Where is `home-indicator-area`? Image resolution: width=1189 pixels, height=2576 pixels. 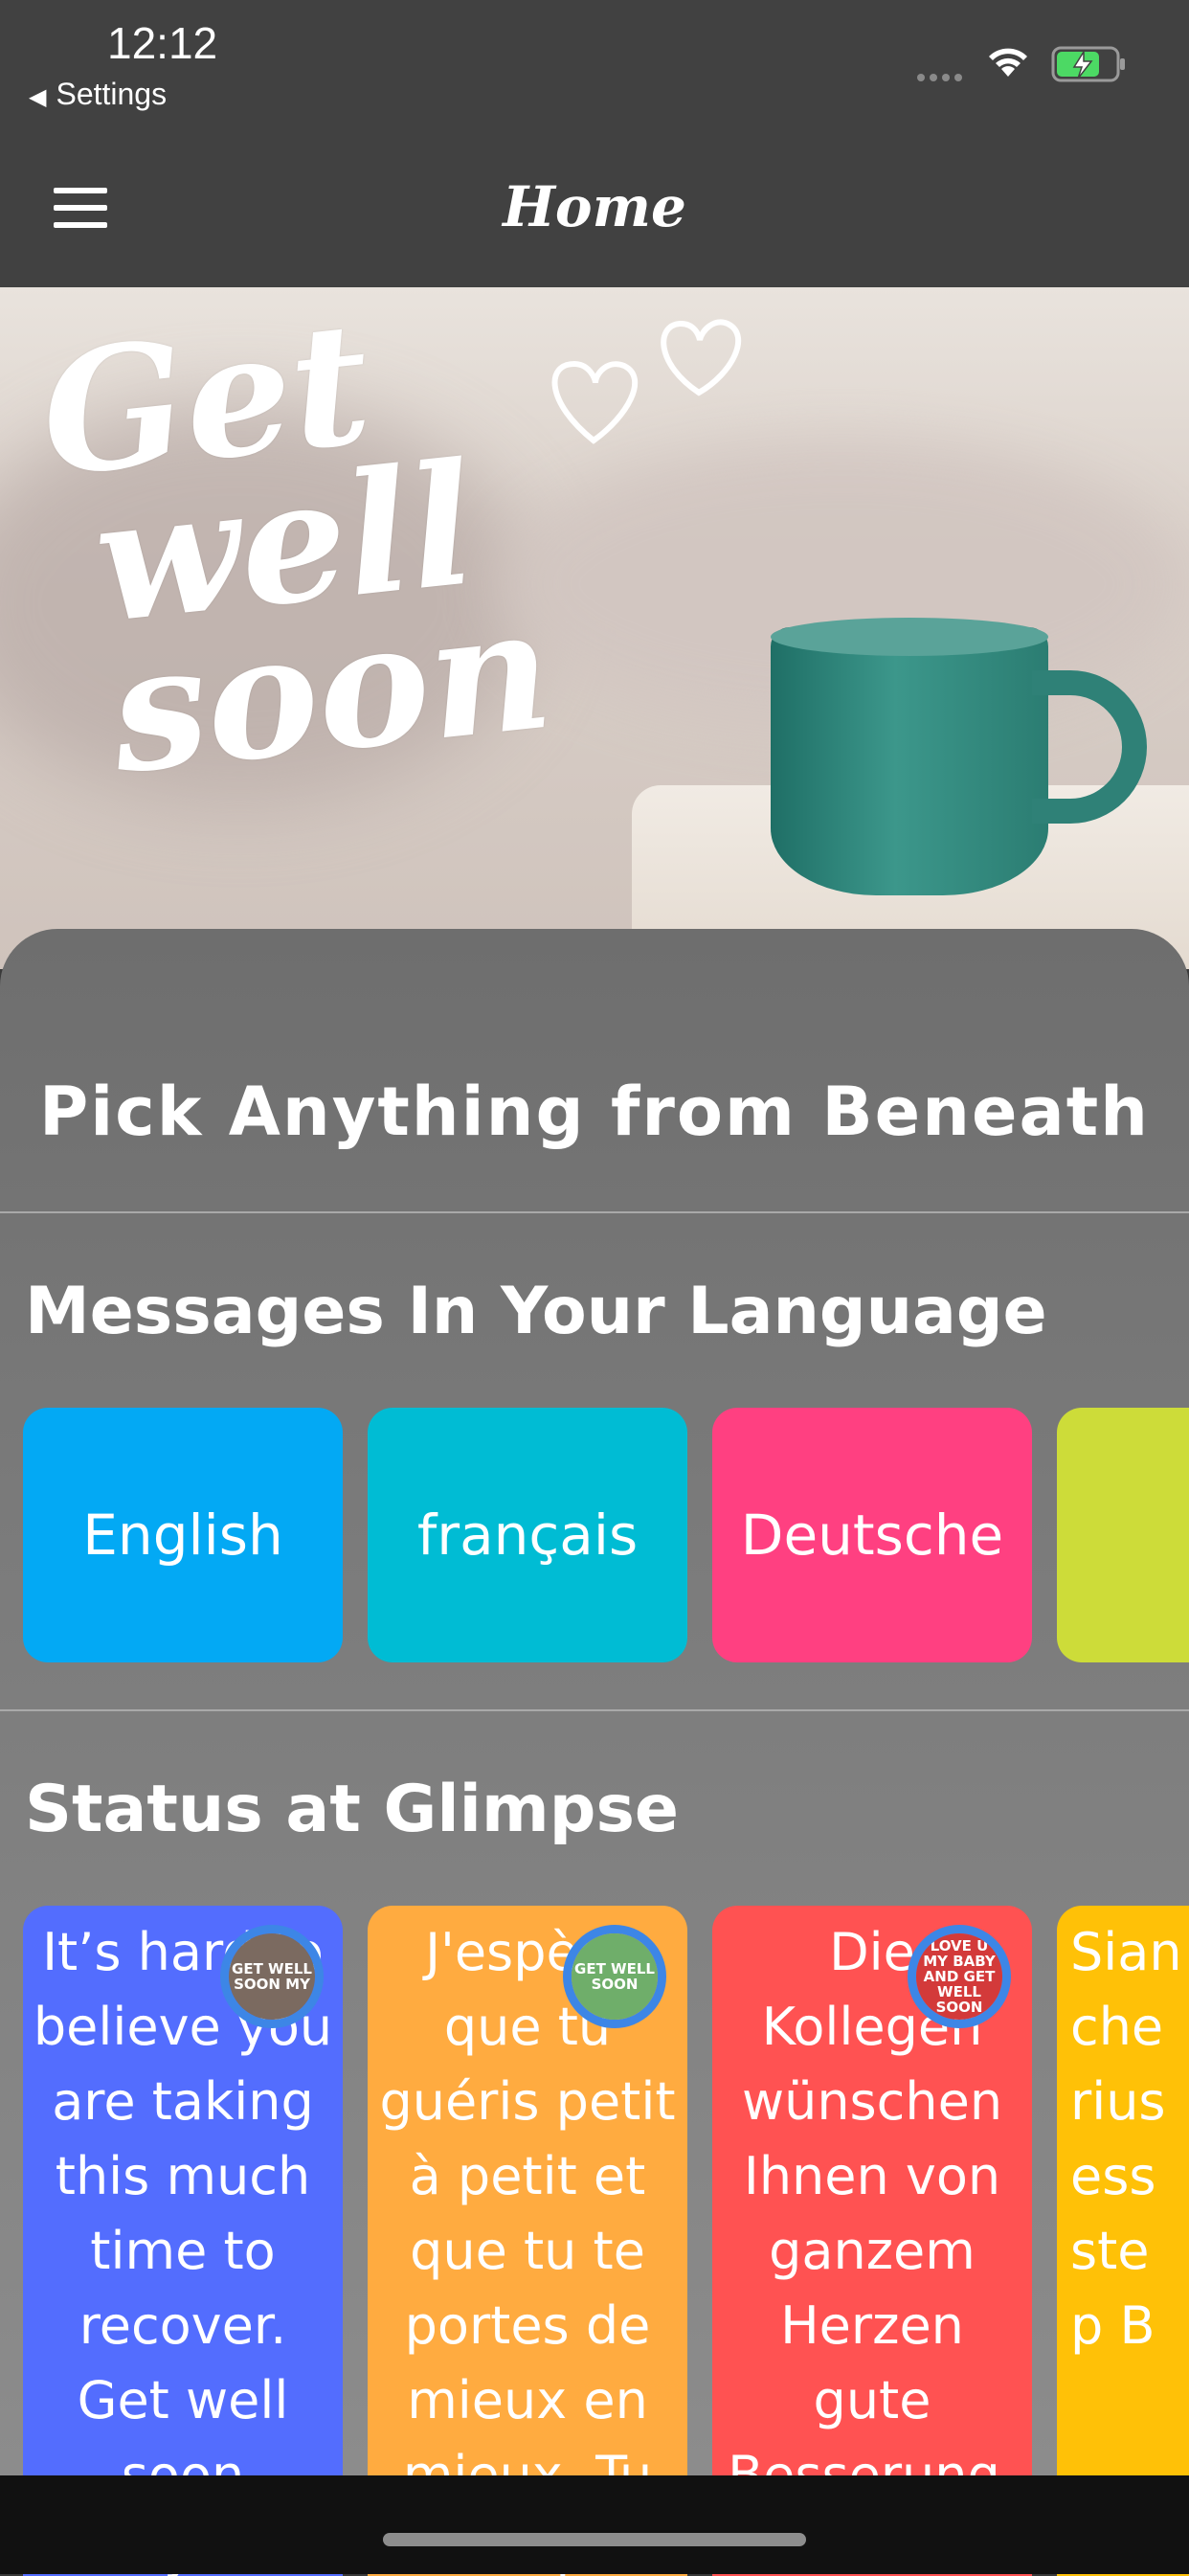
home-indicator-area is located at coordinates (594, 2524).